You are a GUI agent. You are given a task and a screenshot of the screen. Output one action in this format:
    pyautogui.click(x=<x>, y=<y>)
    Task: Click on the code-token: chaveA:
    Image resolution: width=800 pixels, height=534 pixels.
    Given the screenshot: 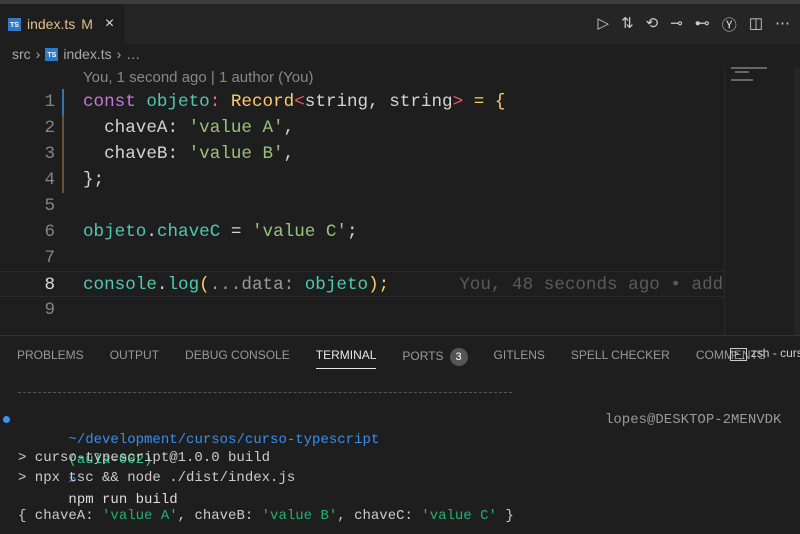 What is the action you would take?
    pyautogui.click(x=136, y=128)
    